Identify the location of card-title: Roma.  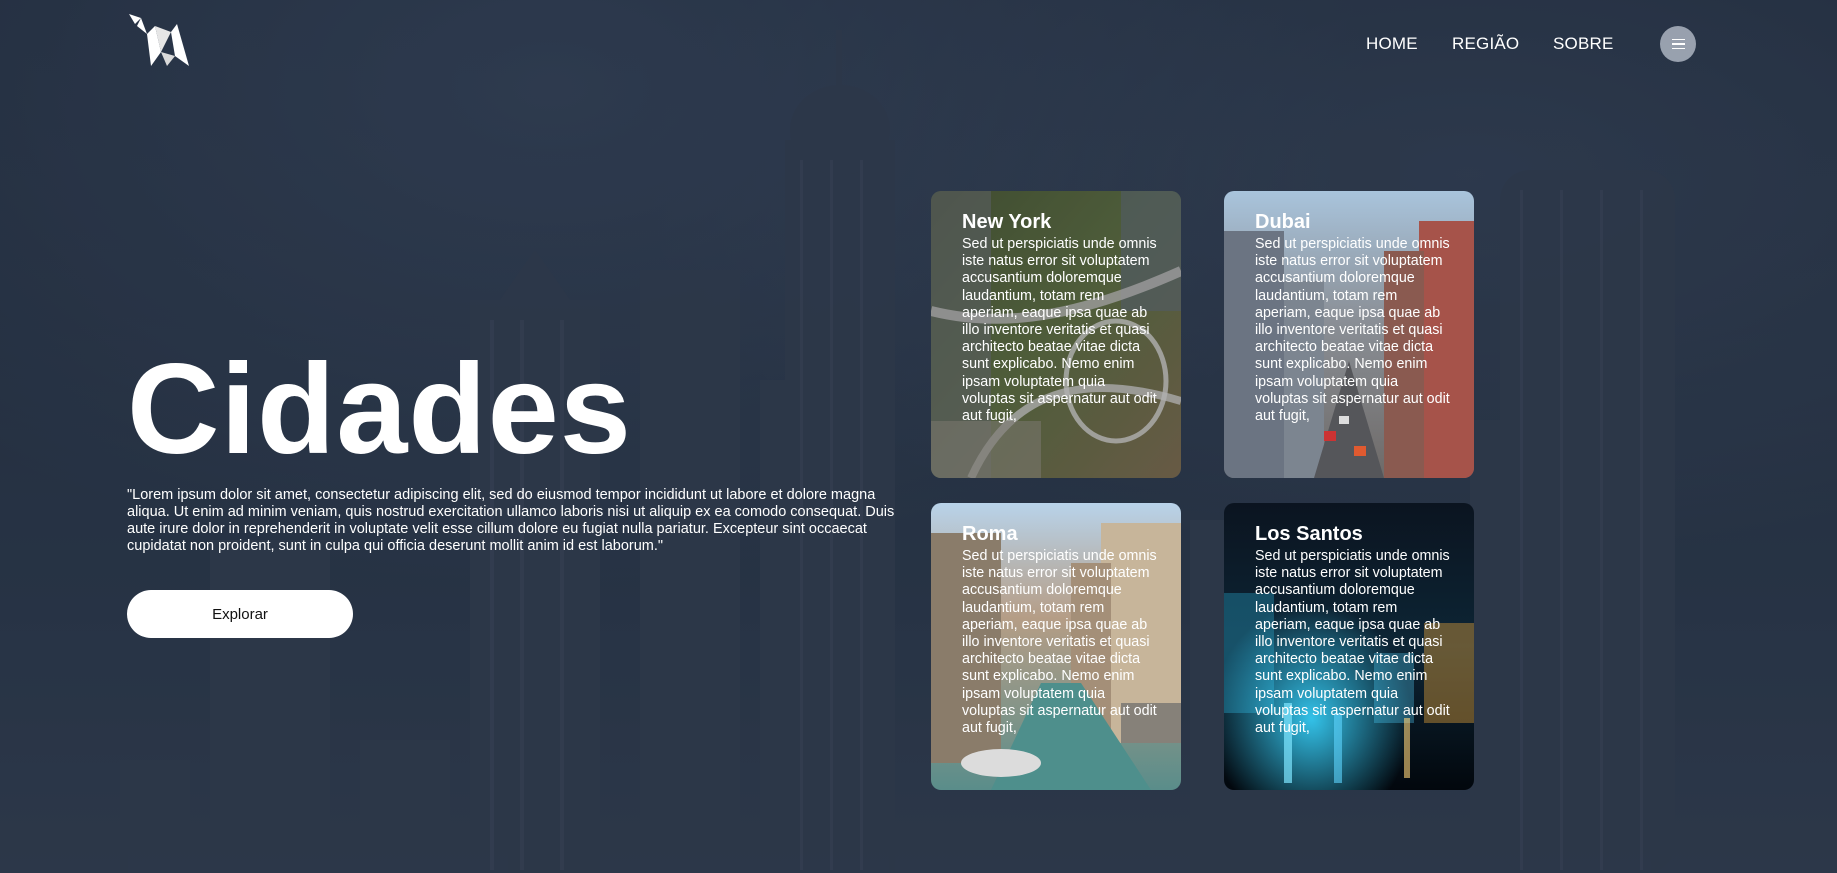
(990, 534).